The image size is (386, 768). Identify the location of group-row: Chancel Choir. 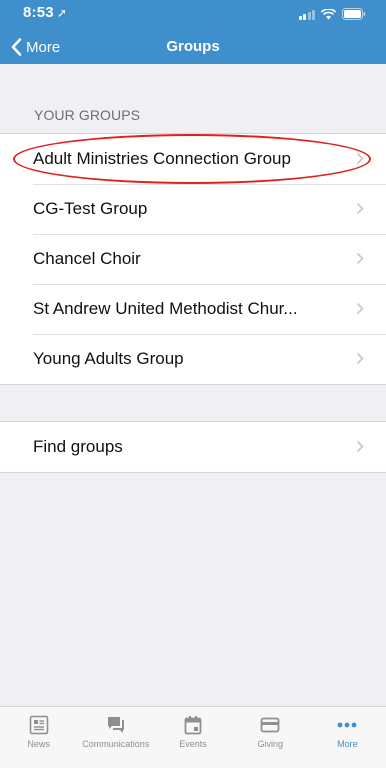
(193, 259).